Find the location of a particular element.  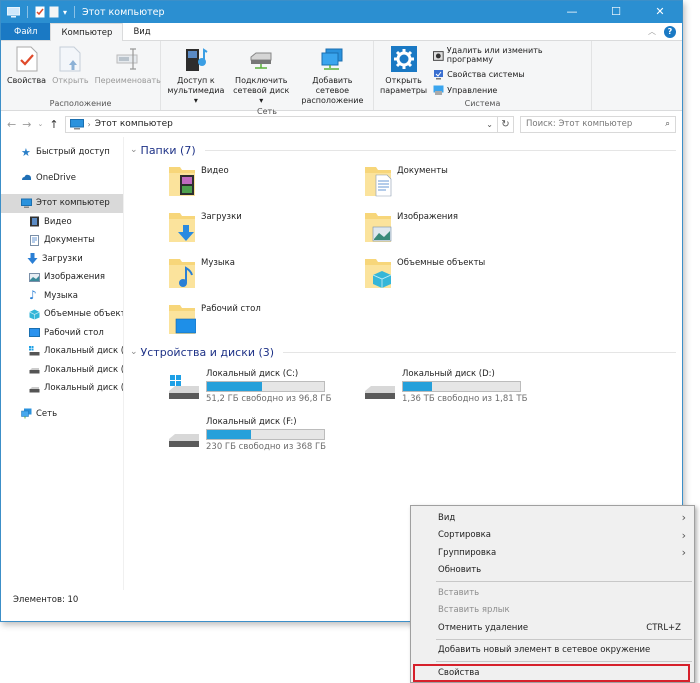

documents-folder-icon is located at coordinates (378, 182).